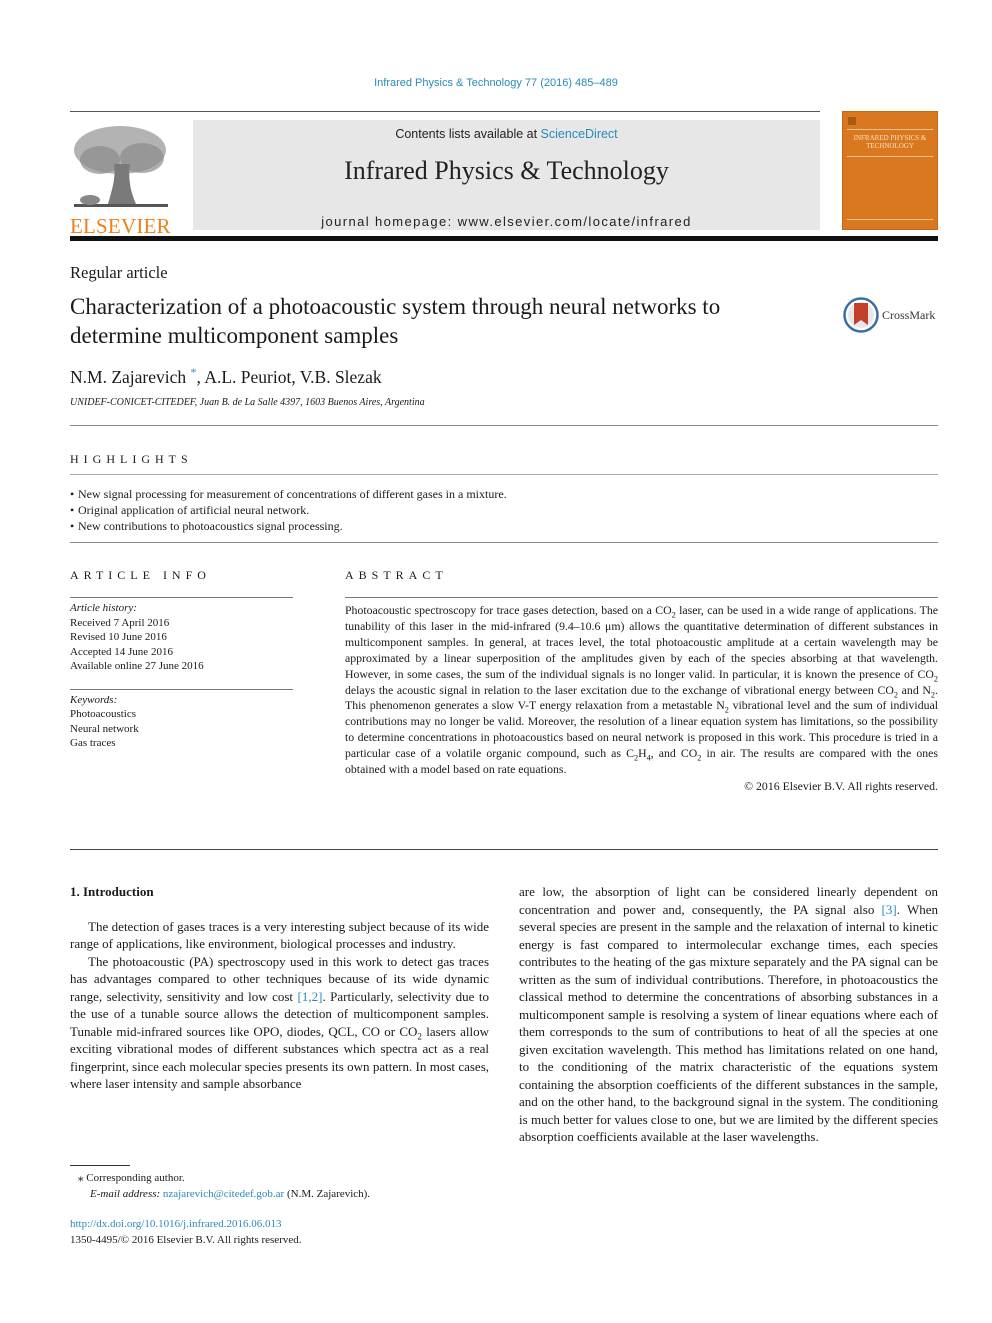 This screenshot has width=992, height=1323. What do you see at coordinates (341, 377) in the screenshot?
I see `author-name: V.B. Slezak` at bounding box center [341, 377].